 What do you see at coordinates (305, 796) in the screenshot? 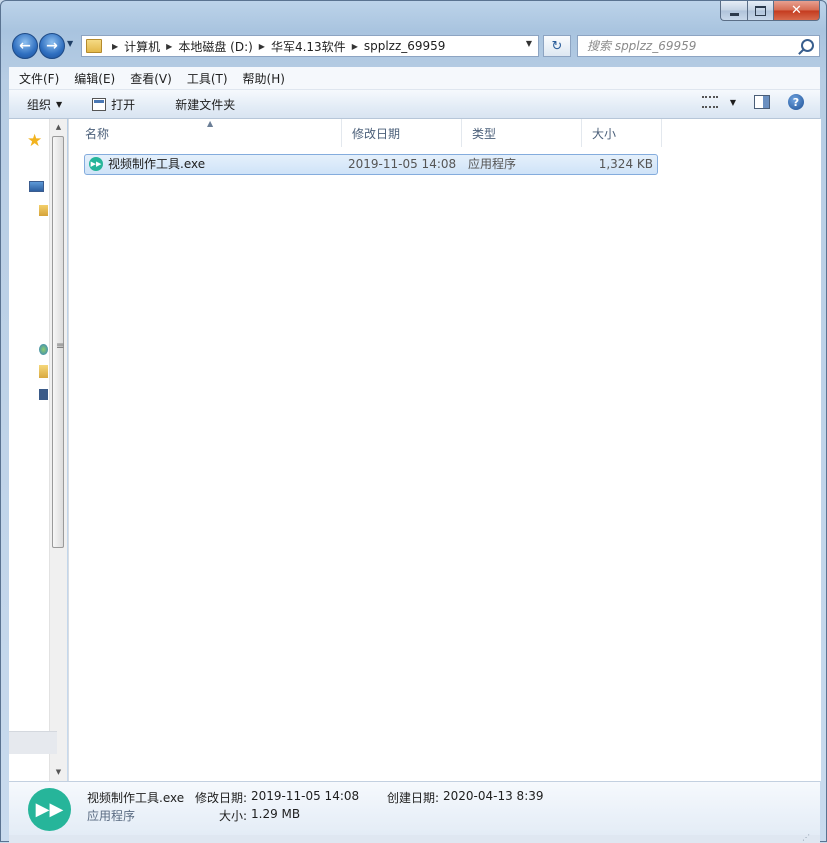
I see `details-modified-value: 2019-11-05 14:08` at bounding box center [305, 796].